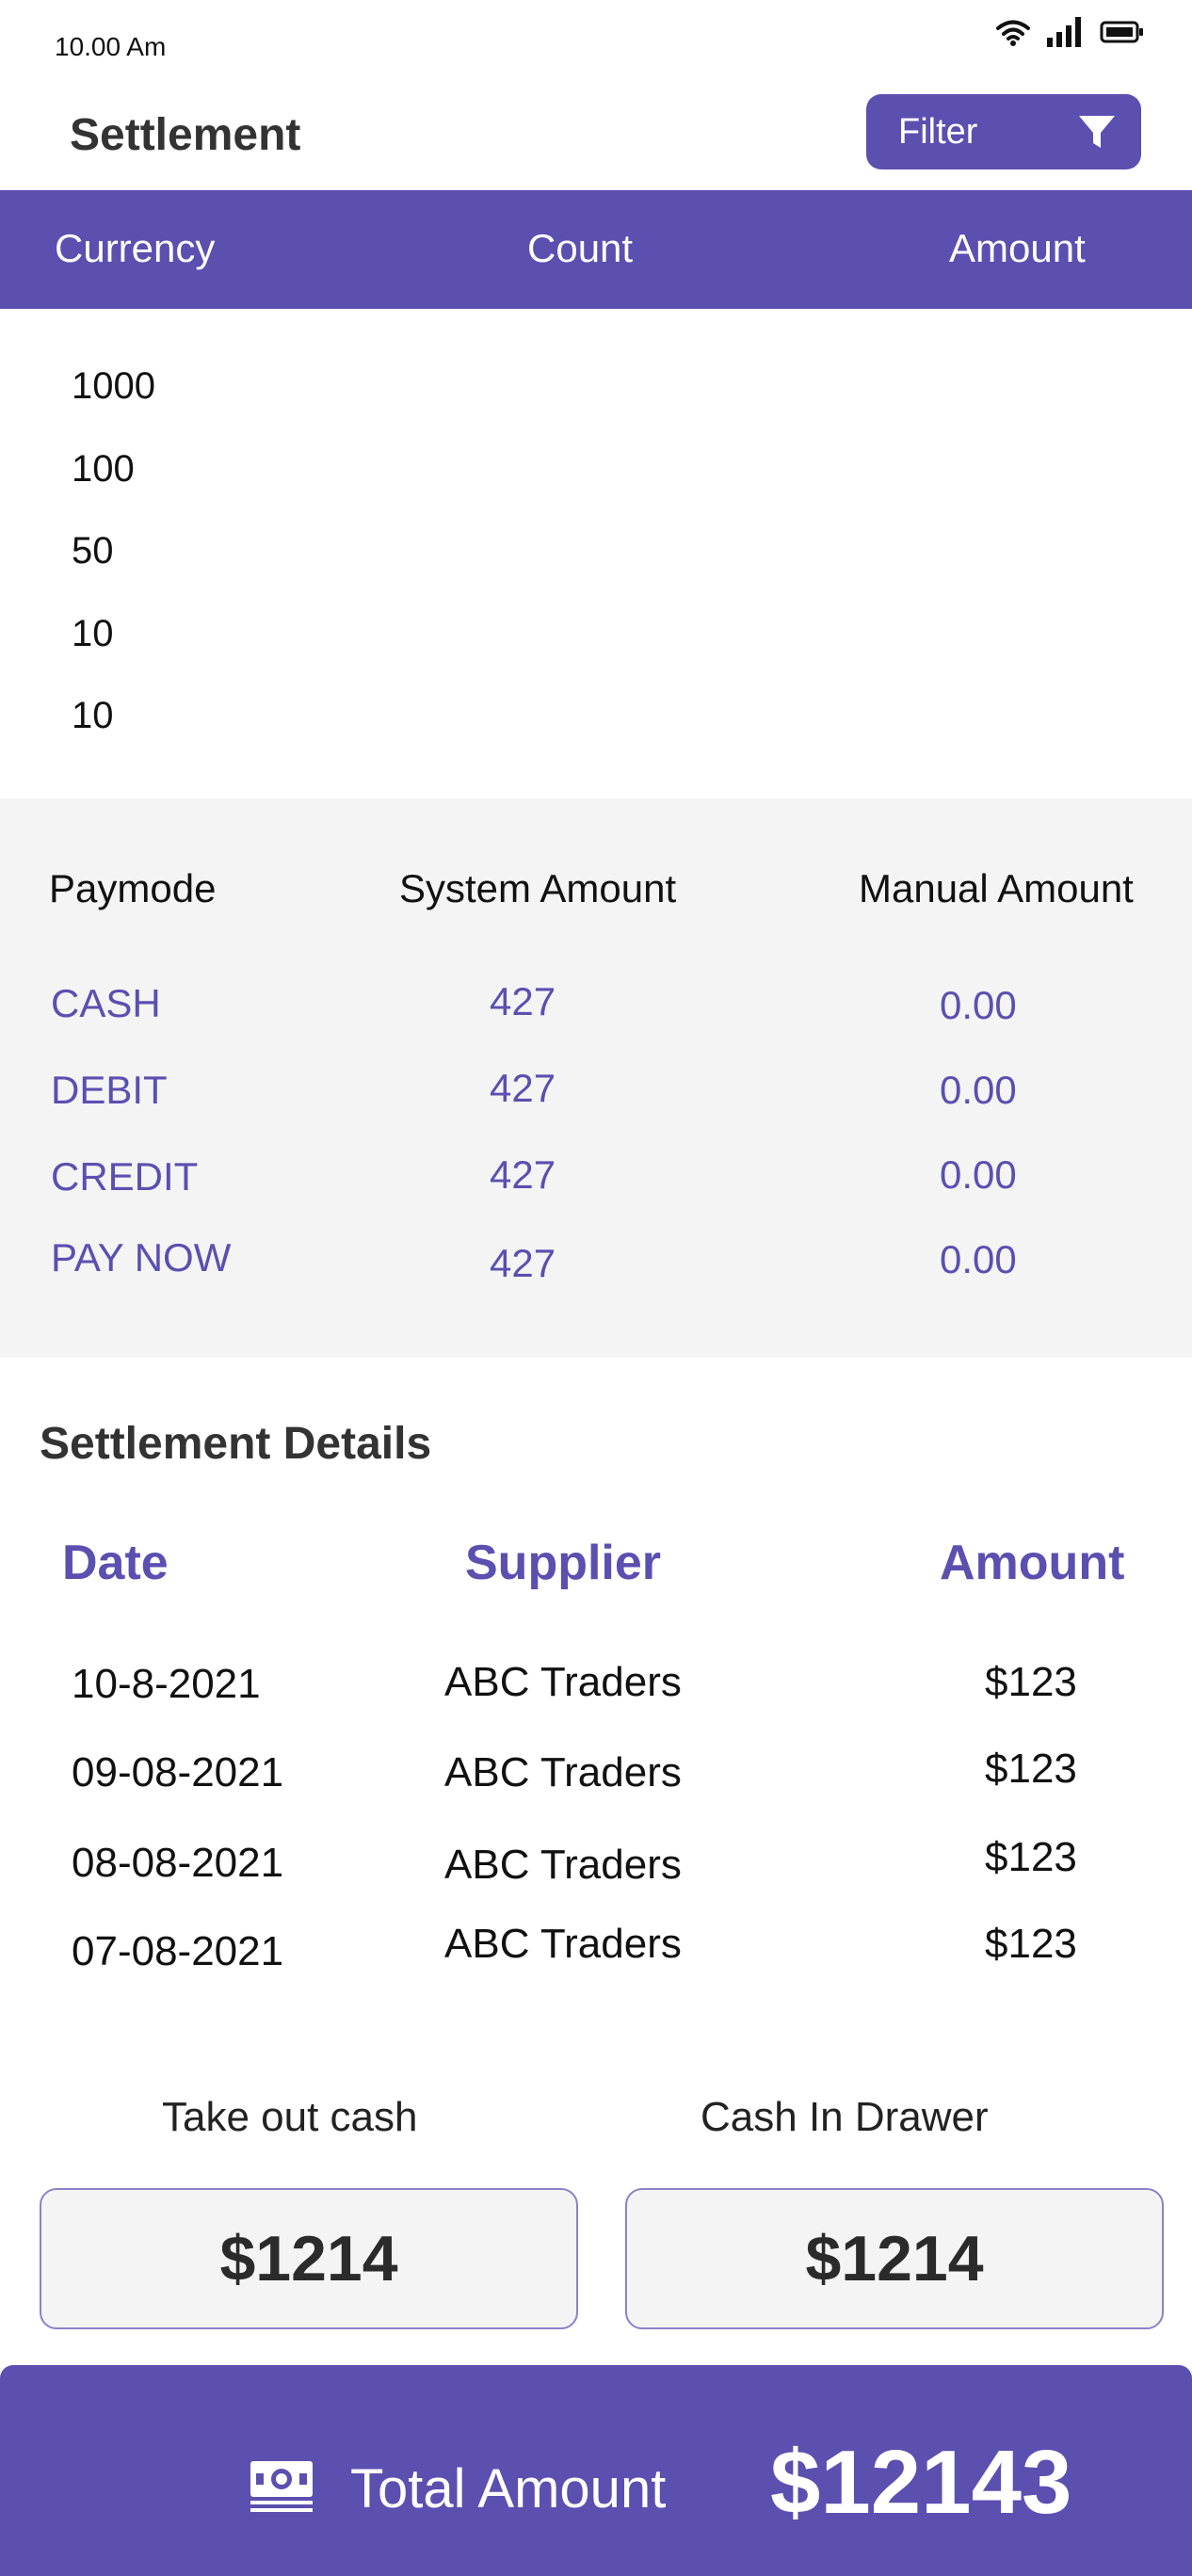  What do you see at coordinates (142, 1257) in the screenshot?
I see `paymode-pay-now: PAY NOW` at bounding box center [142, 1257].